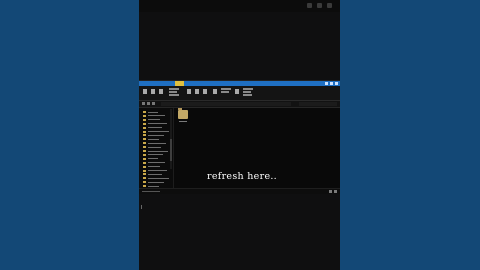 This screenshot has height=270, width=480. I want to click on nav-scrollbar-thumb, so click(171, 150).